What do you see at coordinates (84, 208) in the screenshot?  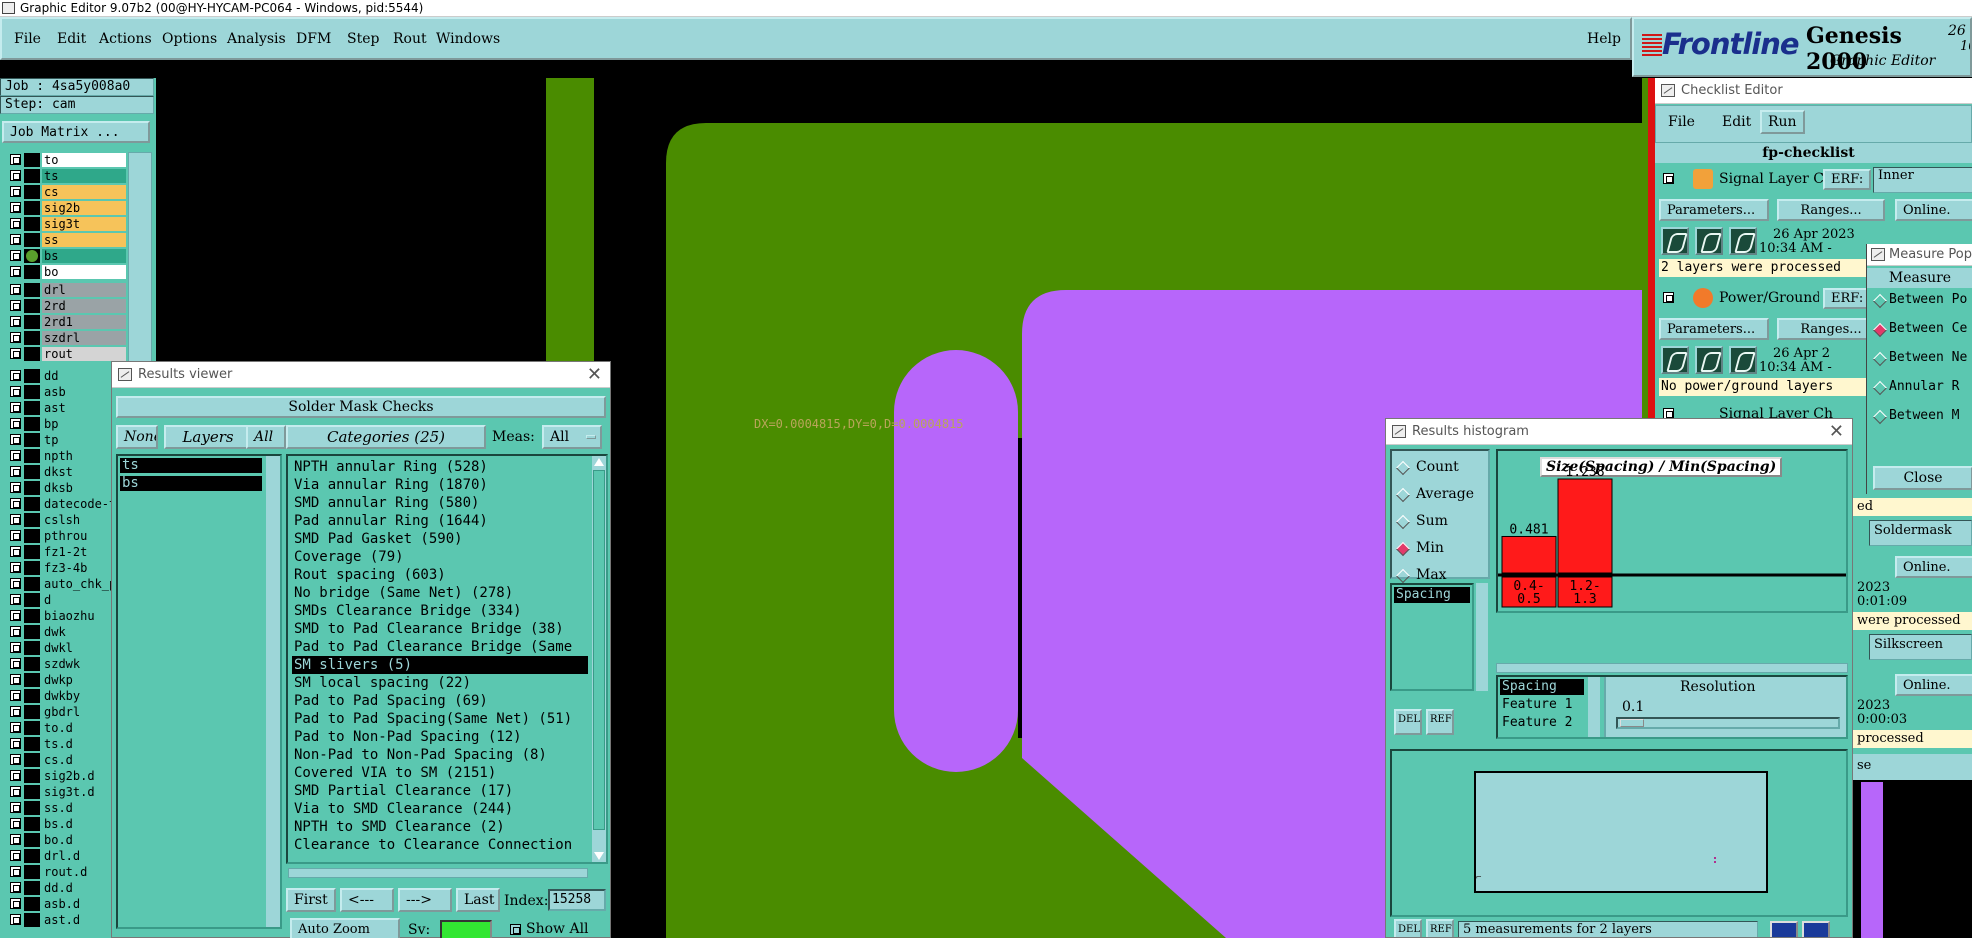 I see `layer-name: sig2b` at bounding box center [84, 208].